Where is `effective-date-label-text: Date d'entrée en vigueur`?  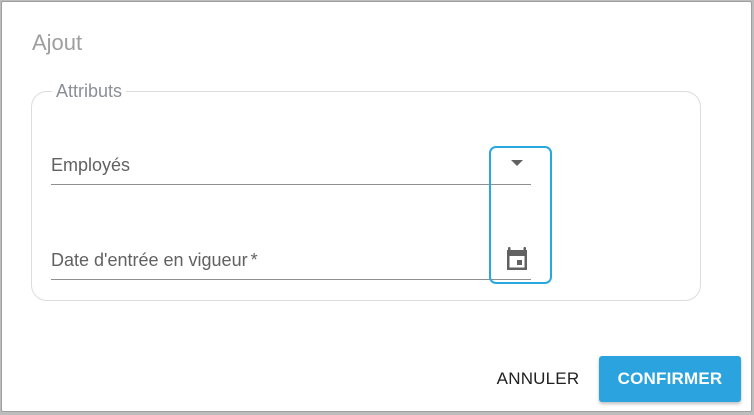 effective-date-label-text: Date d'entrée en vigueur is located at coordinates (149, 260).